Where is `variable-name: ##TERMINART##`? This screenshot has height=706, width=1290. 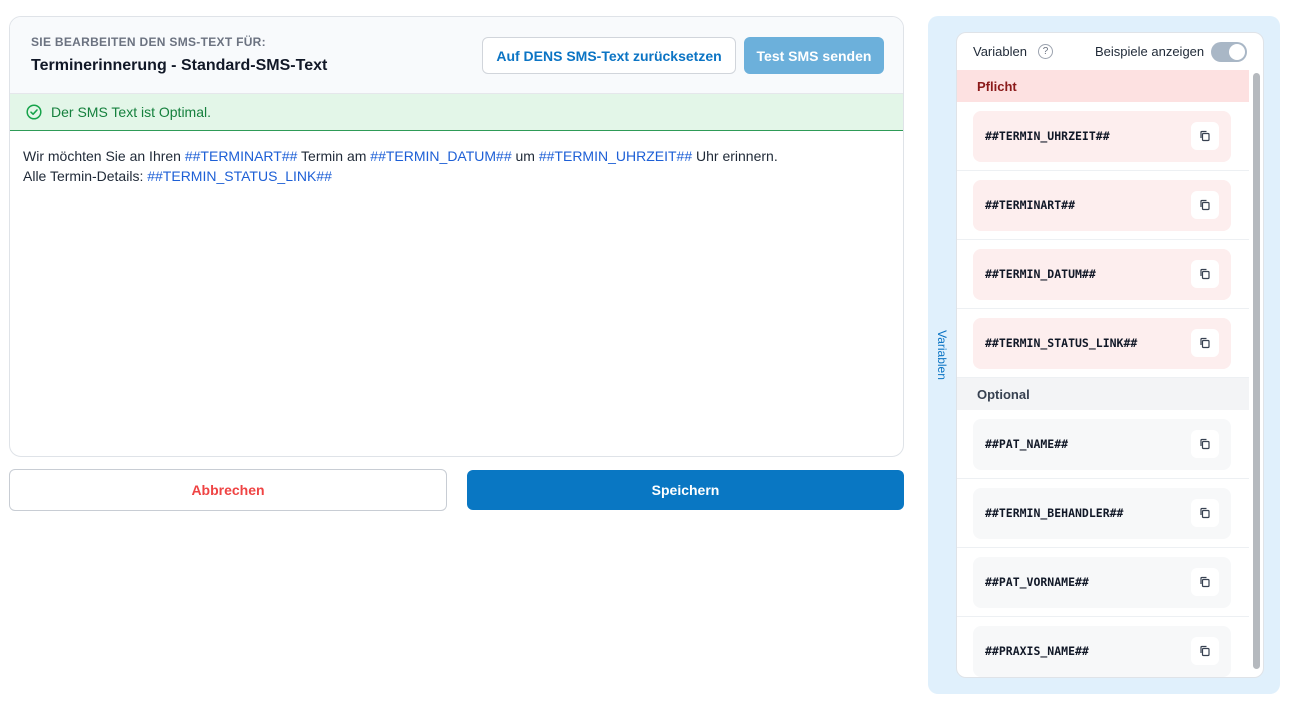 variable-name: ##TERMINART## is located at coordinates (1030, 205).